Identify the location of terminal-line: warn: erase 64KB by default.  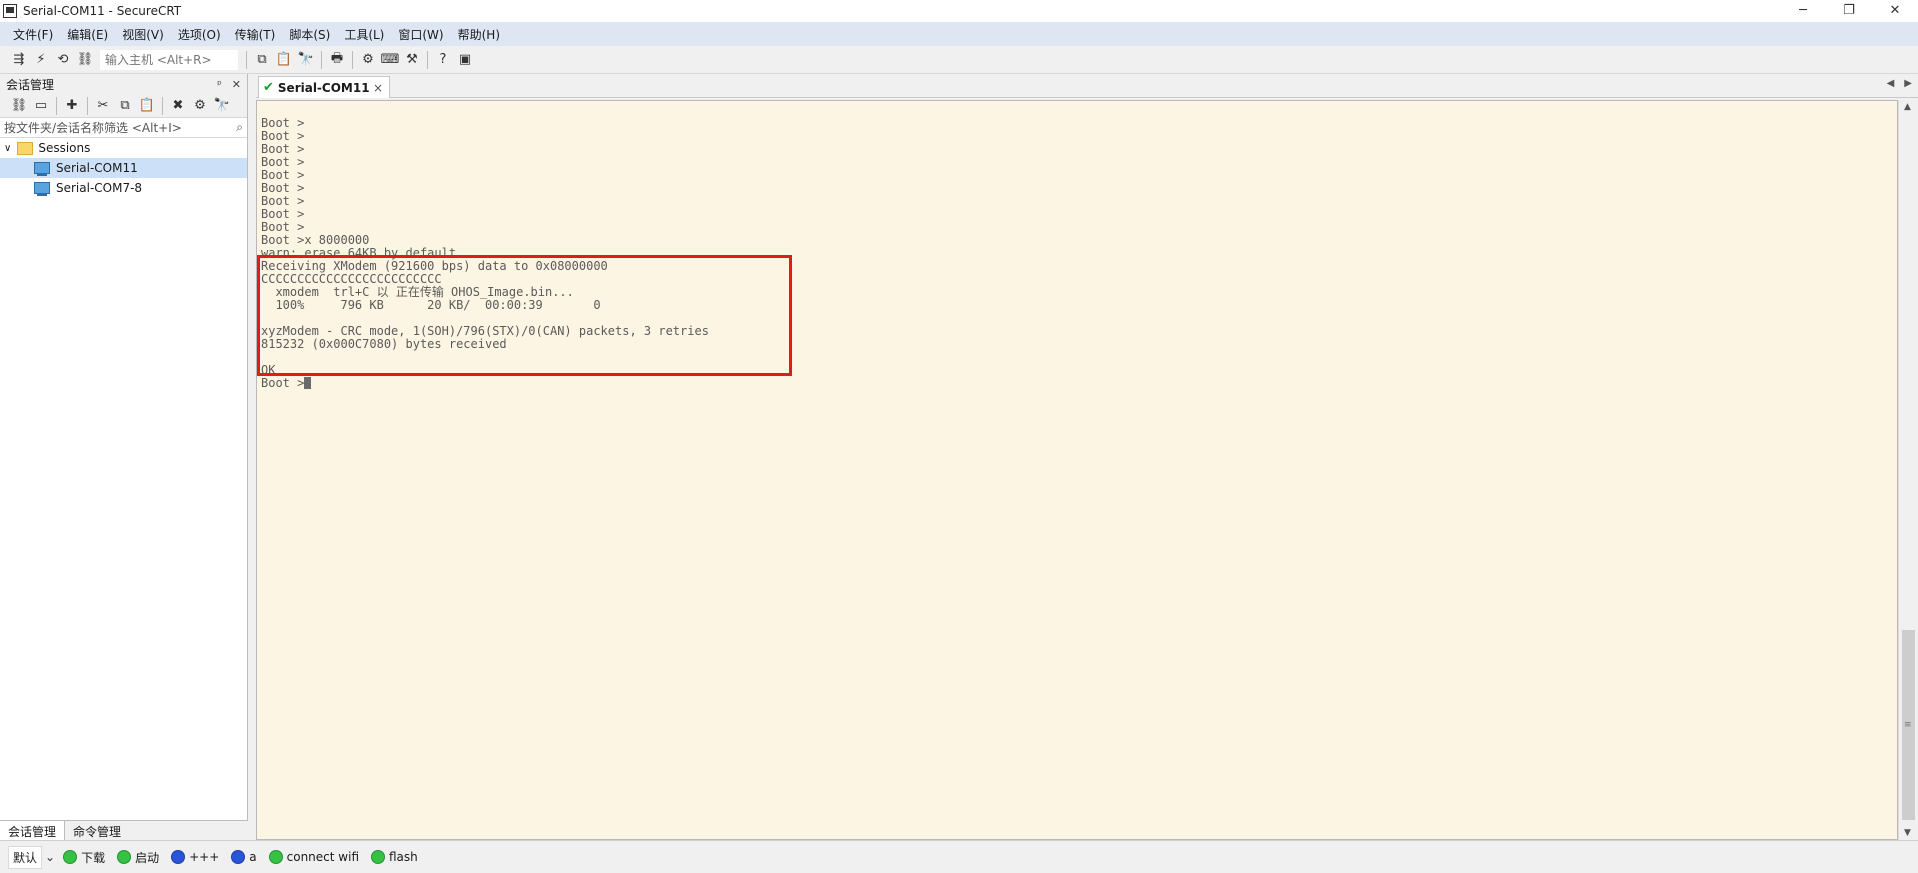
(359, 253).